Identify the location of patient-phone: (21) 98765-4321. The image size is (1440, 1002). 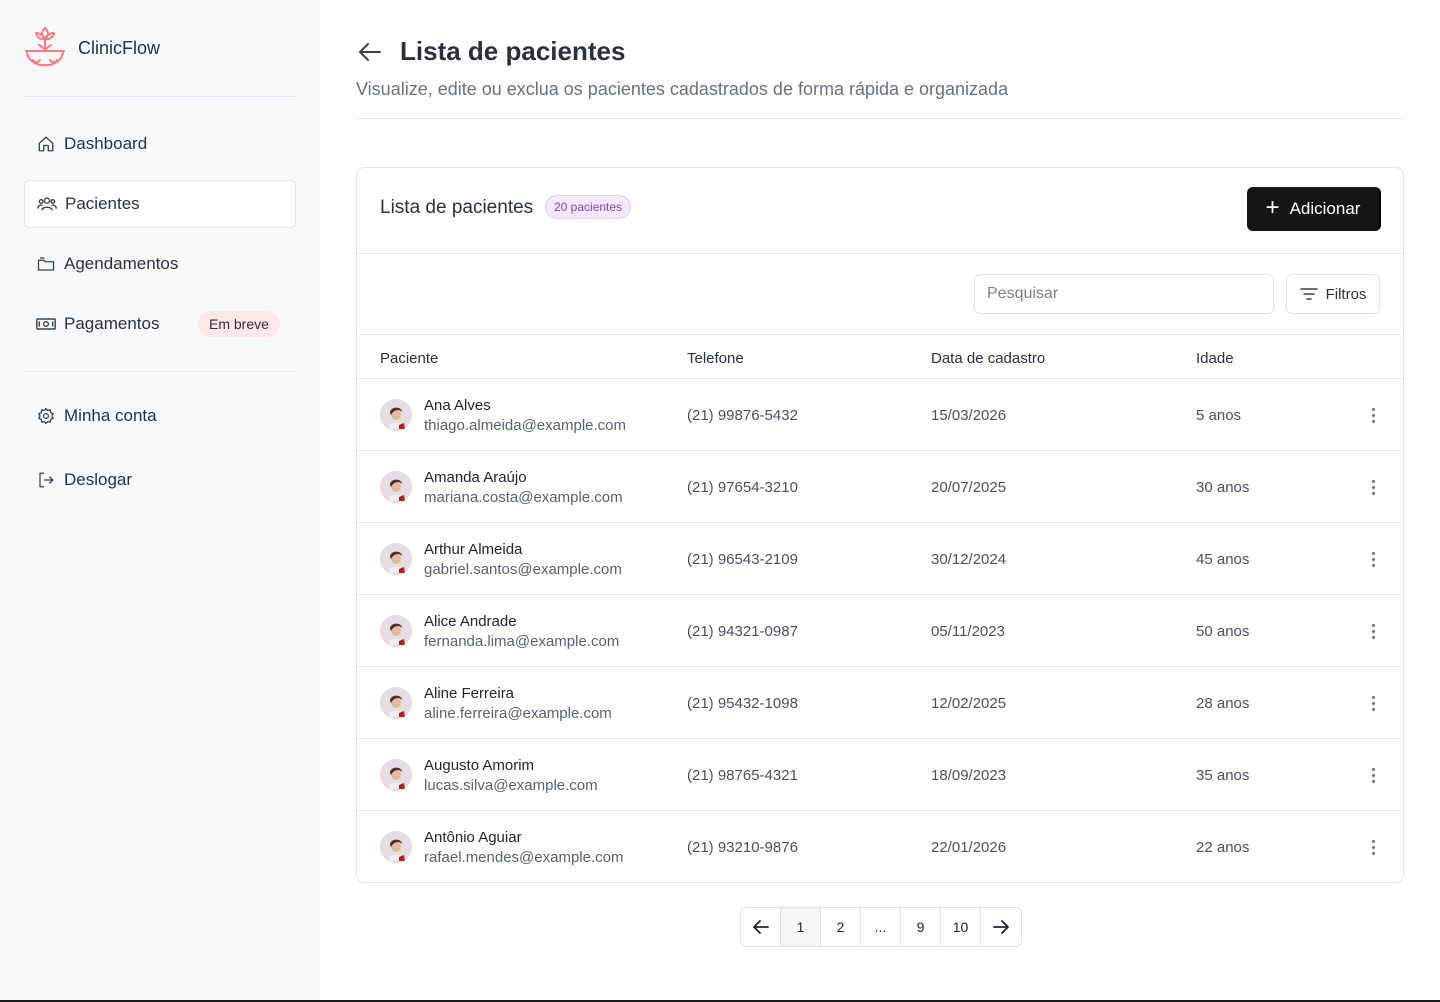
(742, 775).